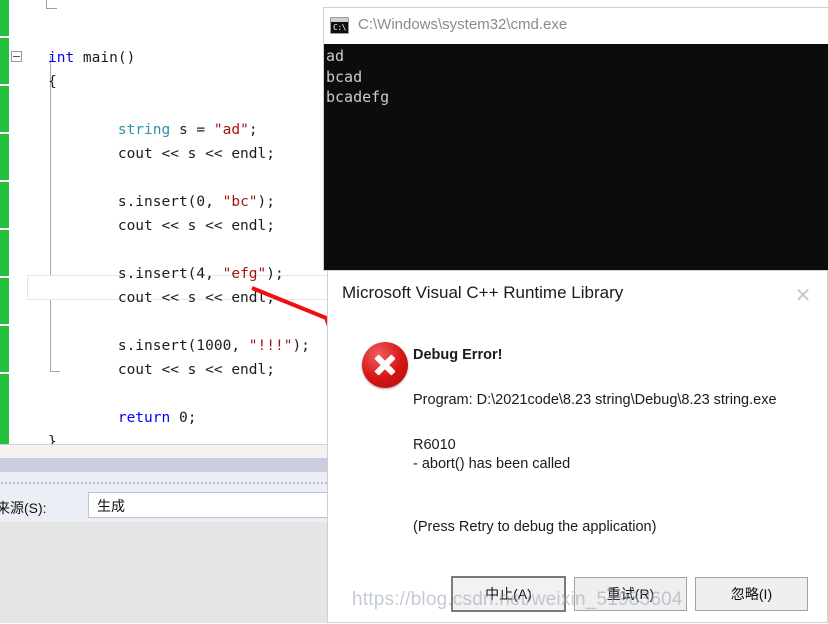  What do you see at coordinates (157, 418) in the screenshot?
I see `code-line: return 0;` at bounding box center [157, 418].